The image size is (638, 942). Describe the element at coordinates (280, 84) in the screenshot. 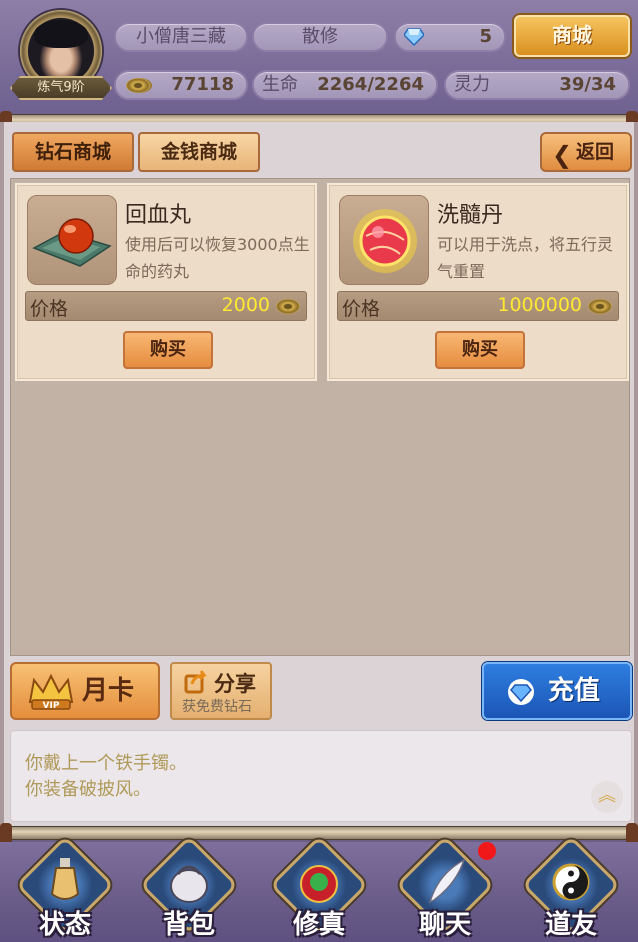

I see `hp-label: 生命` at that location.